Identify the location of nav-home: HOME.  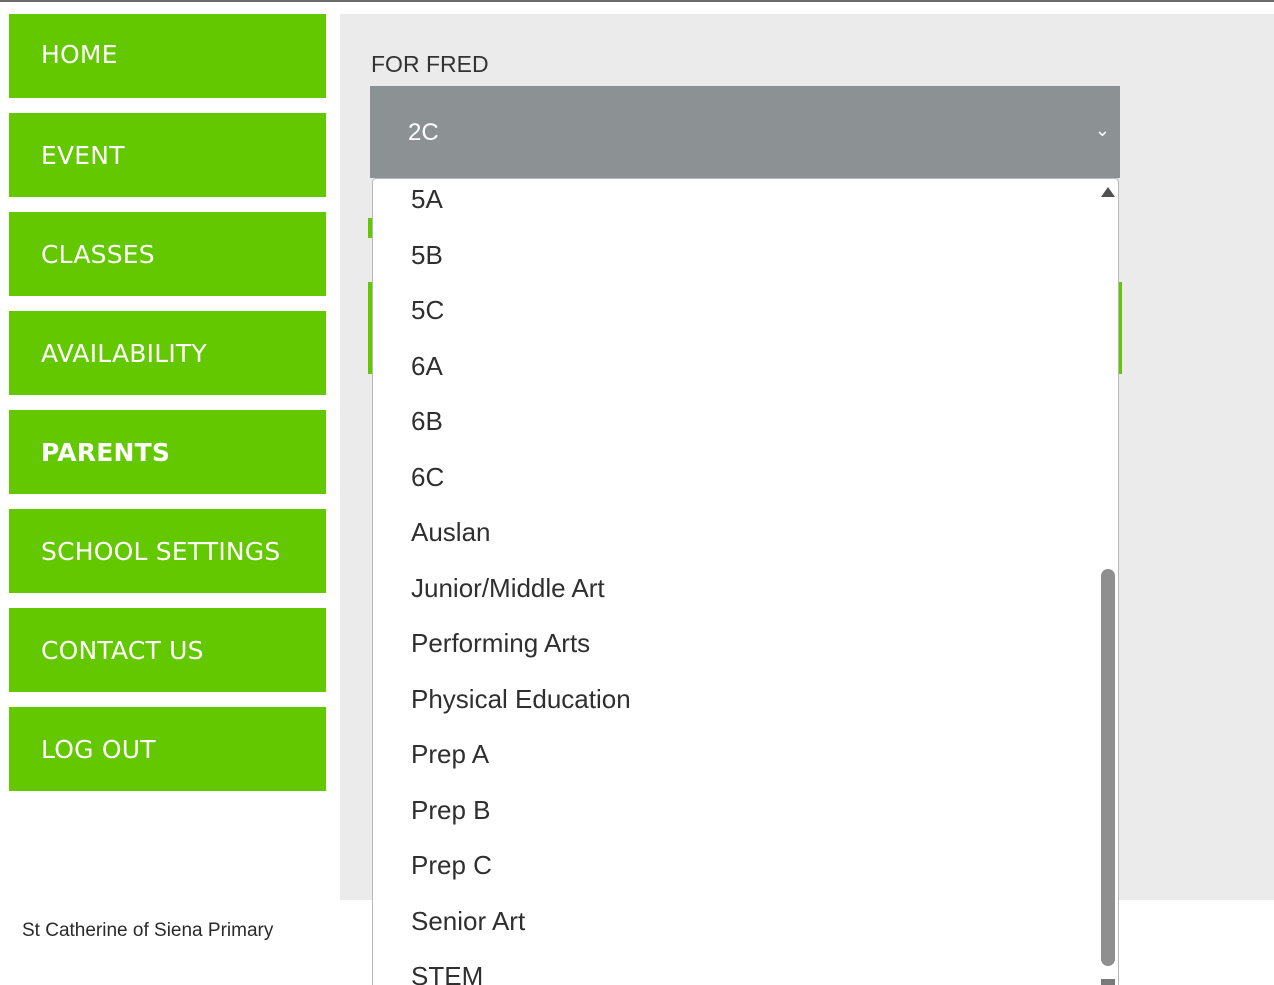
(167, 56).